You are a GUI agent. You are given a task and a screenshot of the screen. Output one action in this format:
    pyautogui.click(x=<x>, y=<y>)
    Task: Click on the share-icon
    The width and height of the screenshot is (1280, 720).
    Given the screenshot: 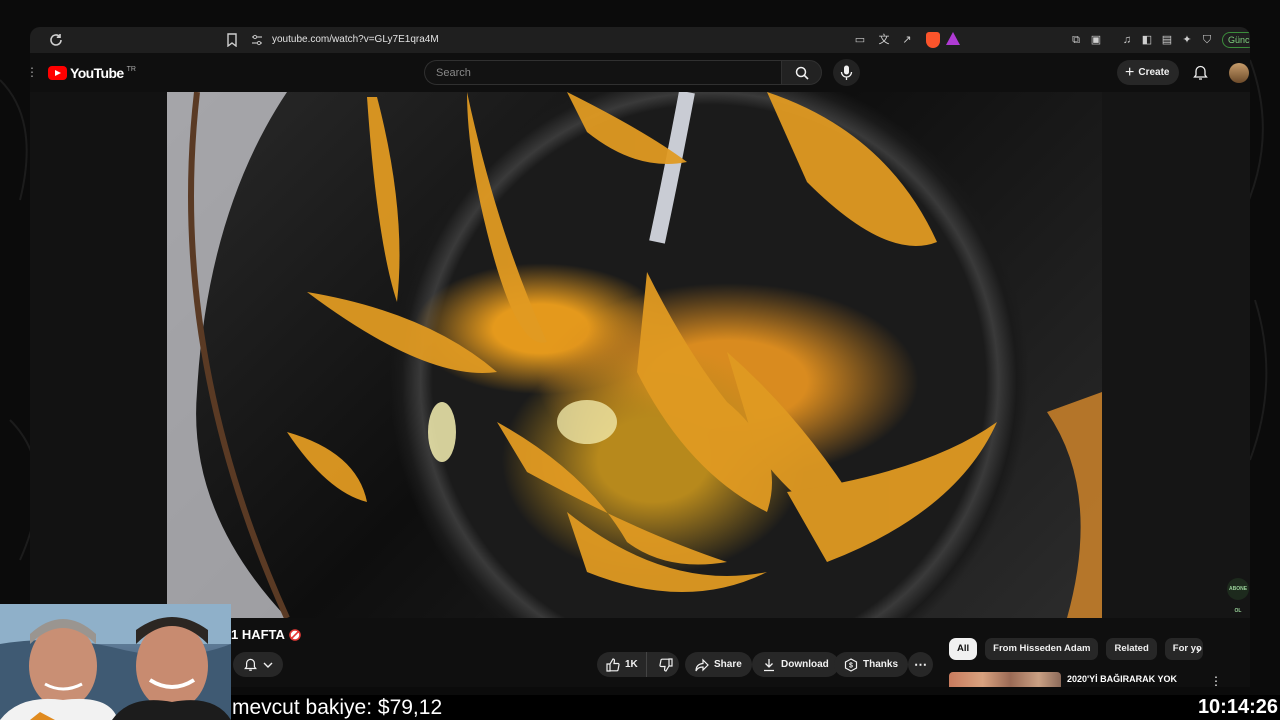 What is the action you would take?
    pyautogui.click(x=702, y=664)
    